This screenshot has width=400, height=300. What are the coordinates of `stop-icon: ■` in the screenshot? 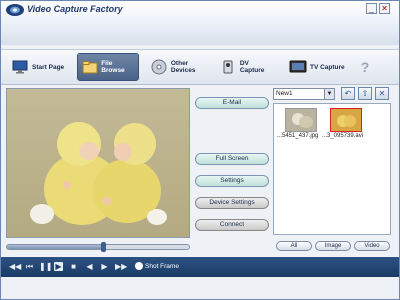 It's located at (73, 266).